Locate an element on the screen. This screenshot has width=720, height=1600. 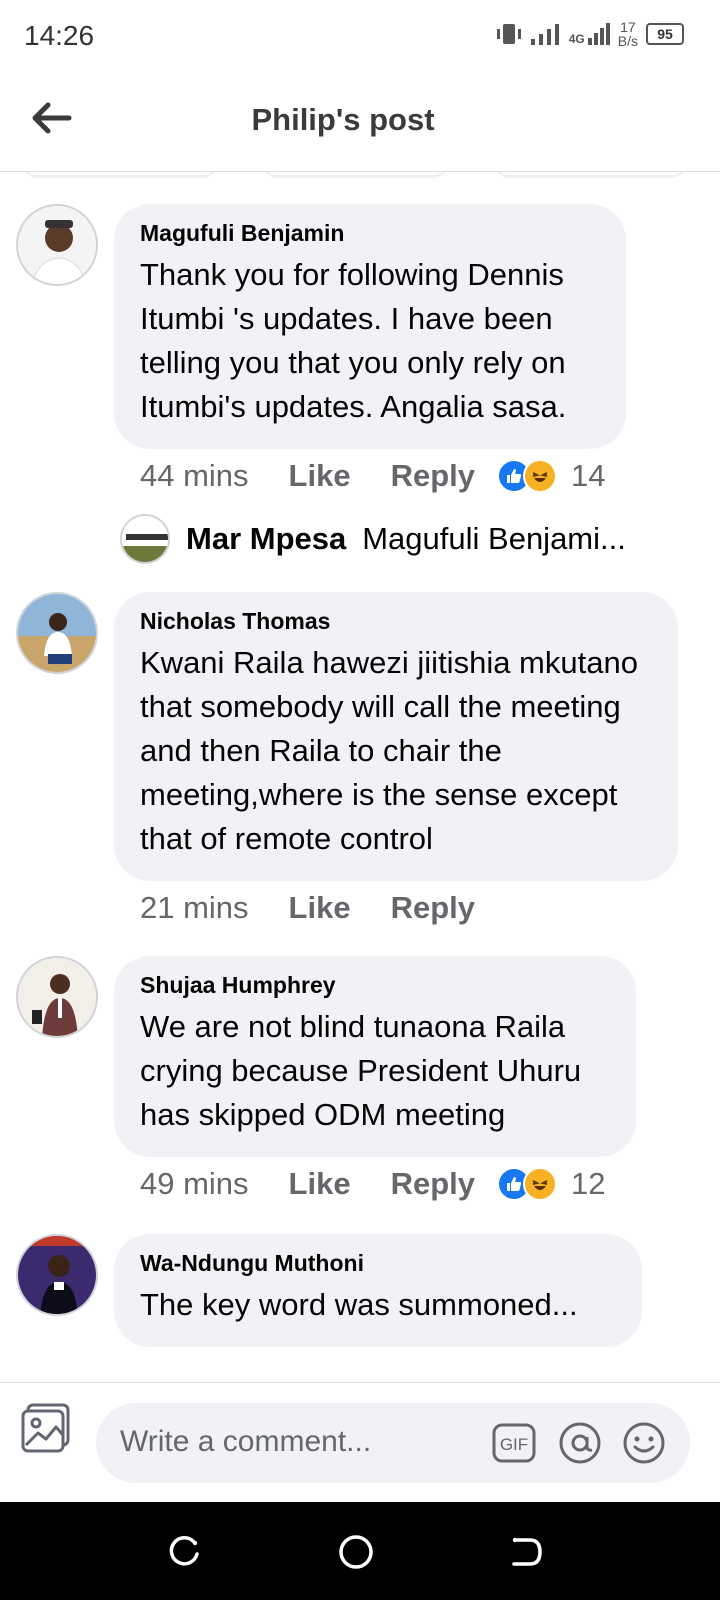
status-time: 14:26 is located at coordinates (59, 35).